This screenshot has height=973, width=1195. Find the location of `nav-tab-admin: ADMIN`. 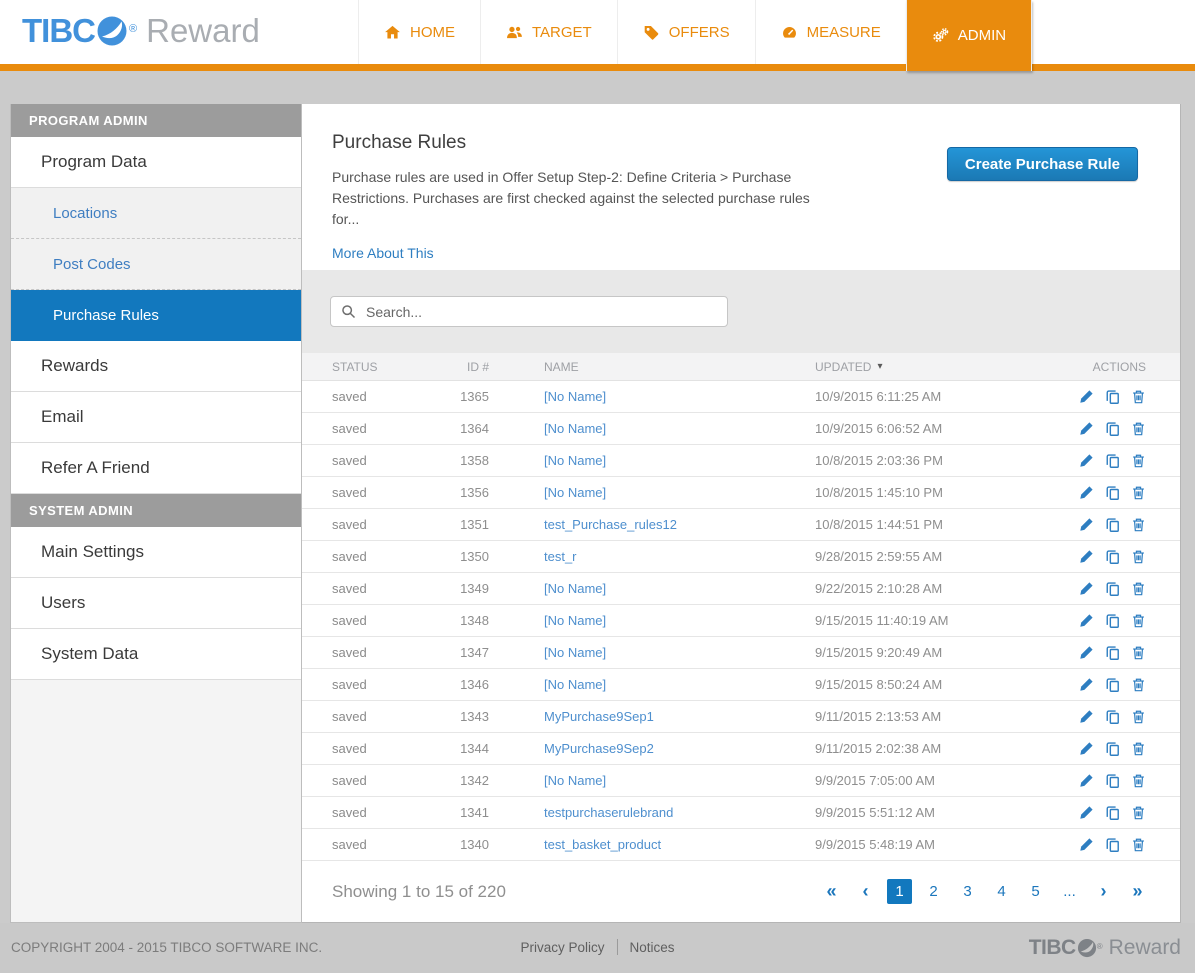

nav-tab-admin: ADMIN is located at coordinates (969, 35).